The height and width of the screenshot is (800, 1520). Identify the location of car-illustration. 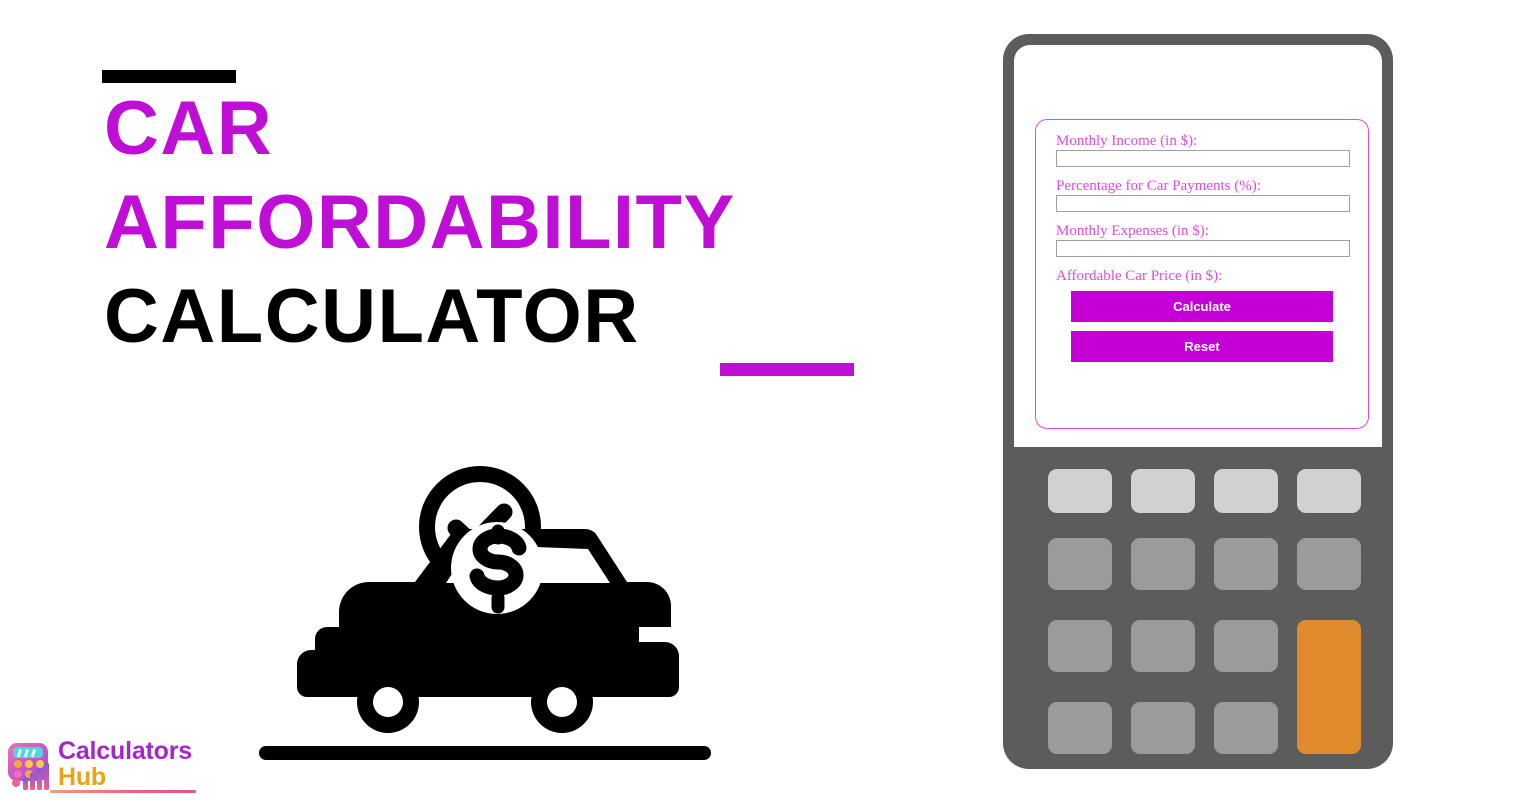
(485, 614).